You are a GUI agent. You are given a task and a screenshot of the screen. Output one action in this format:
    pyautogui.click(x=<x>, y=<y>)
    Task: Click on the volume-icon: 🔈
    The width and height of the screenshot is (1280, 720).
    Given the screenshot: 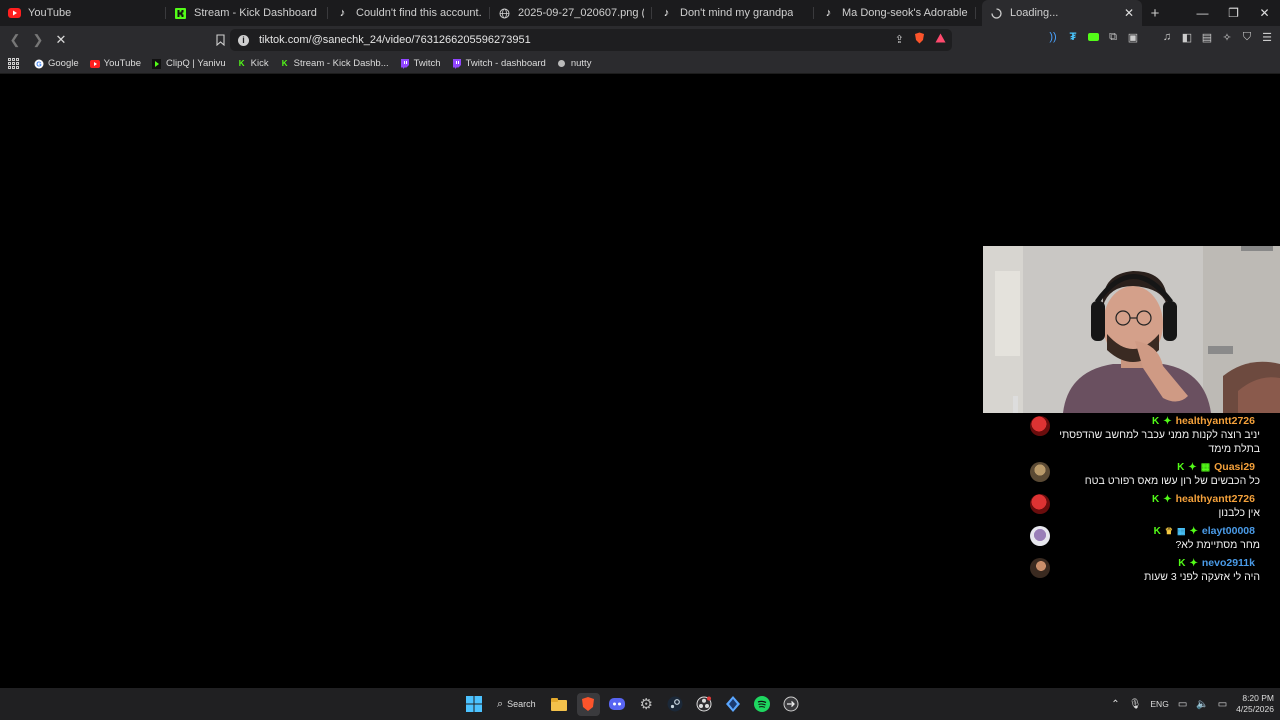 What is the action you would take?
    pyautogui.click(x=1202, y=704)
    